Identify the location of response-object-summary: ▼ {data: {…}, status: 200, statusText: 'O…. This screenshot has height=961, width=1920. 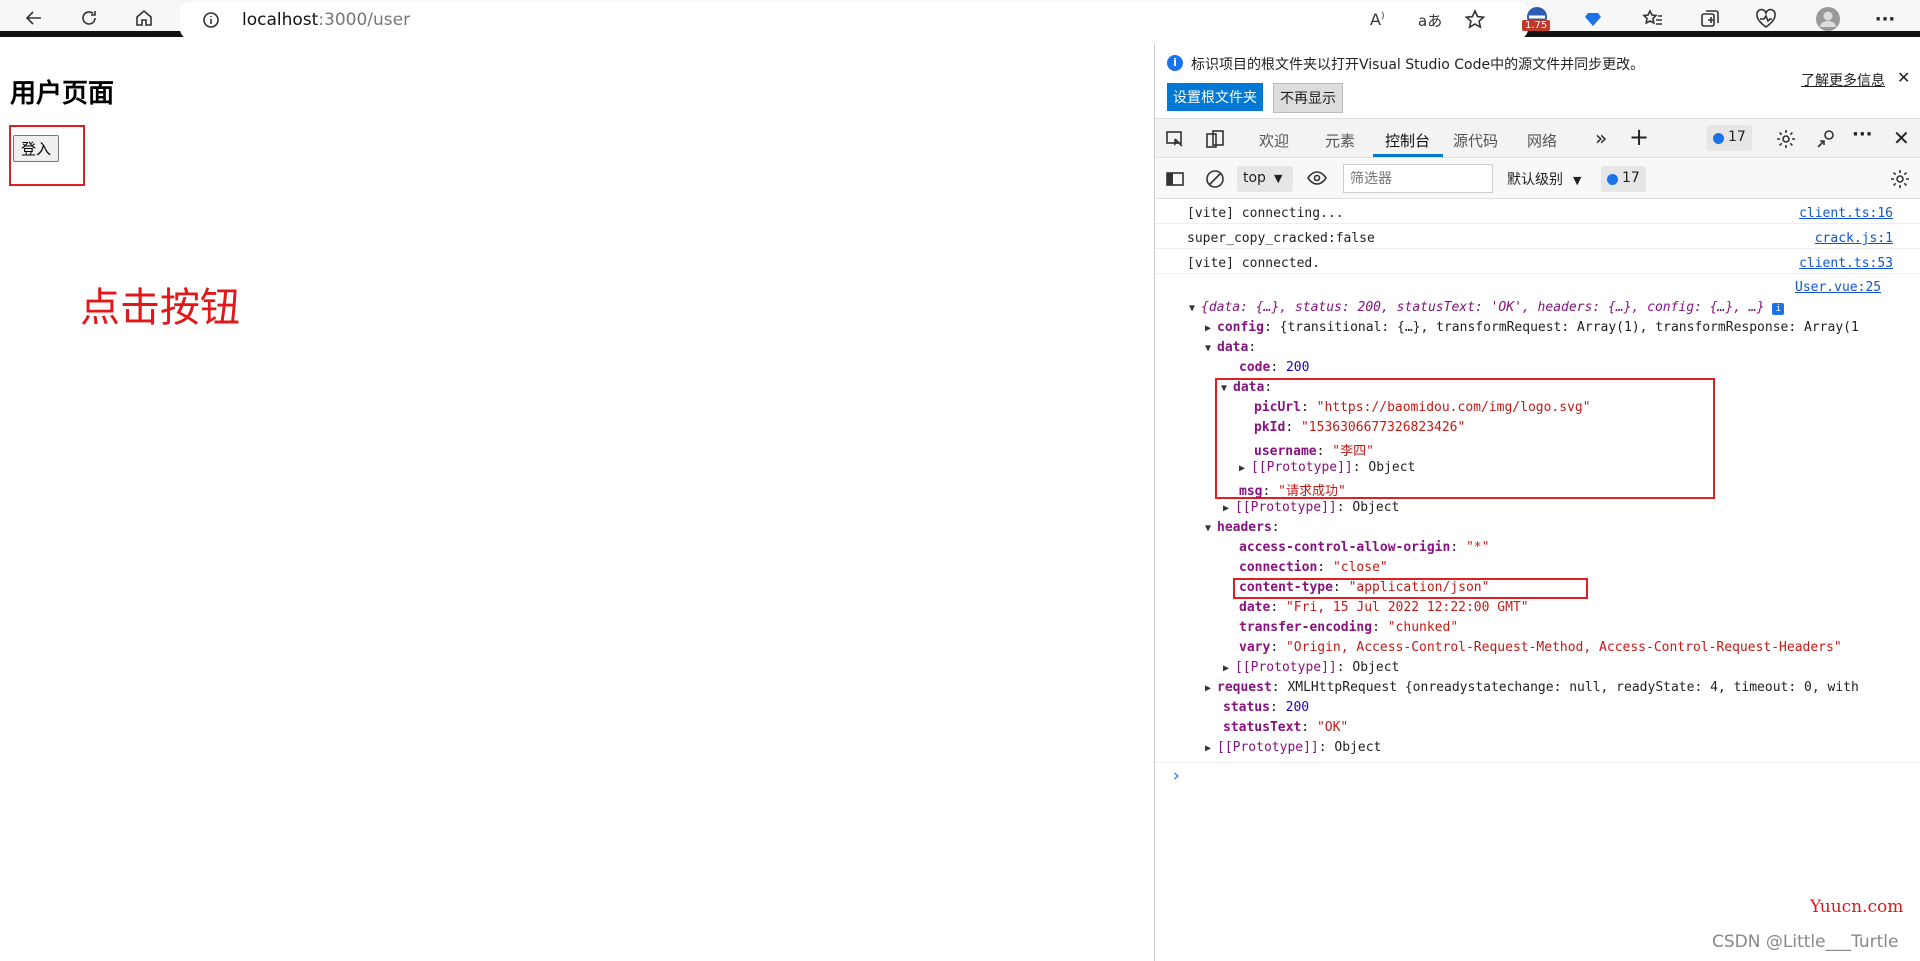
(1487, 307).